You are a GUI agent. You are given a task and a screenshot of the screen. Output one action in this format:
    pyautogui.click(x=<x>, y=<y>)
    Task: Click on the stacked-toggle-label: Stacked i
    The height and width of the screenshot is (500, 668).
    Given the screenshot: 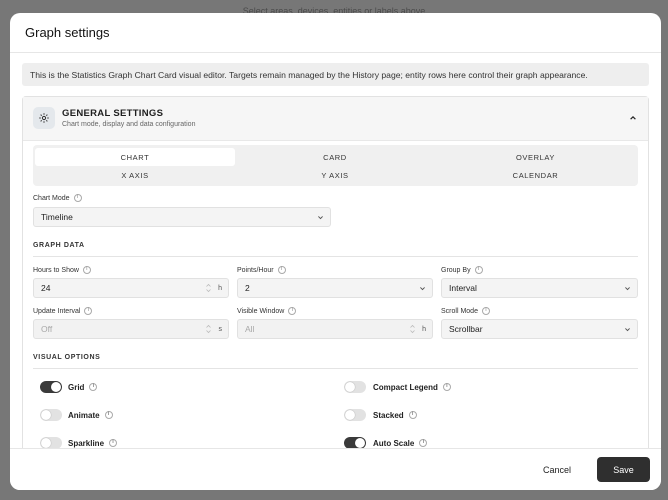 What is the action you would take?
    pyautogui.click(x=395, y=415)
    